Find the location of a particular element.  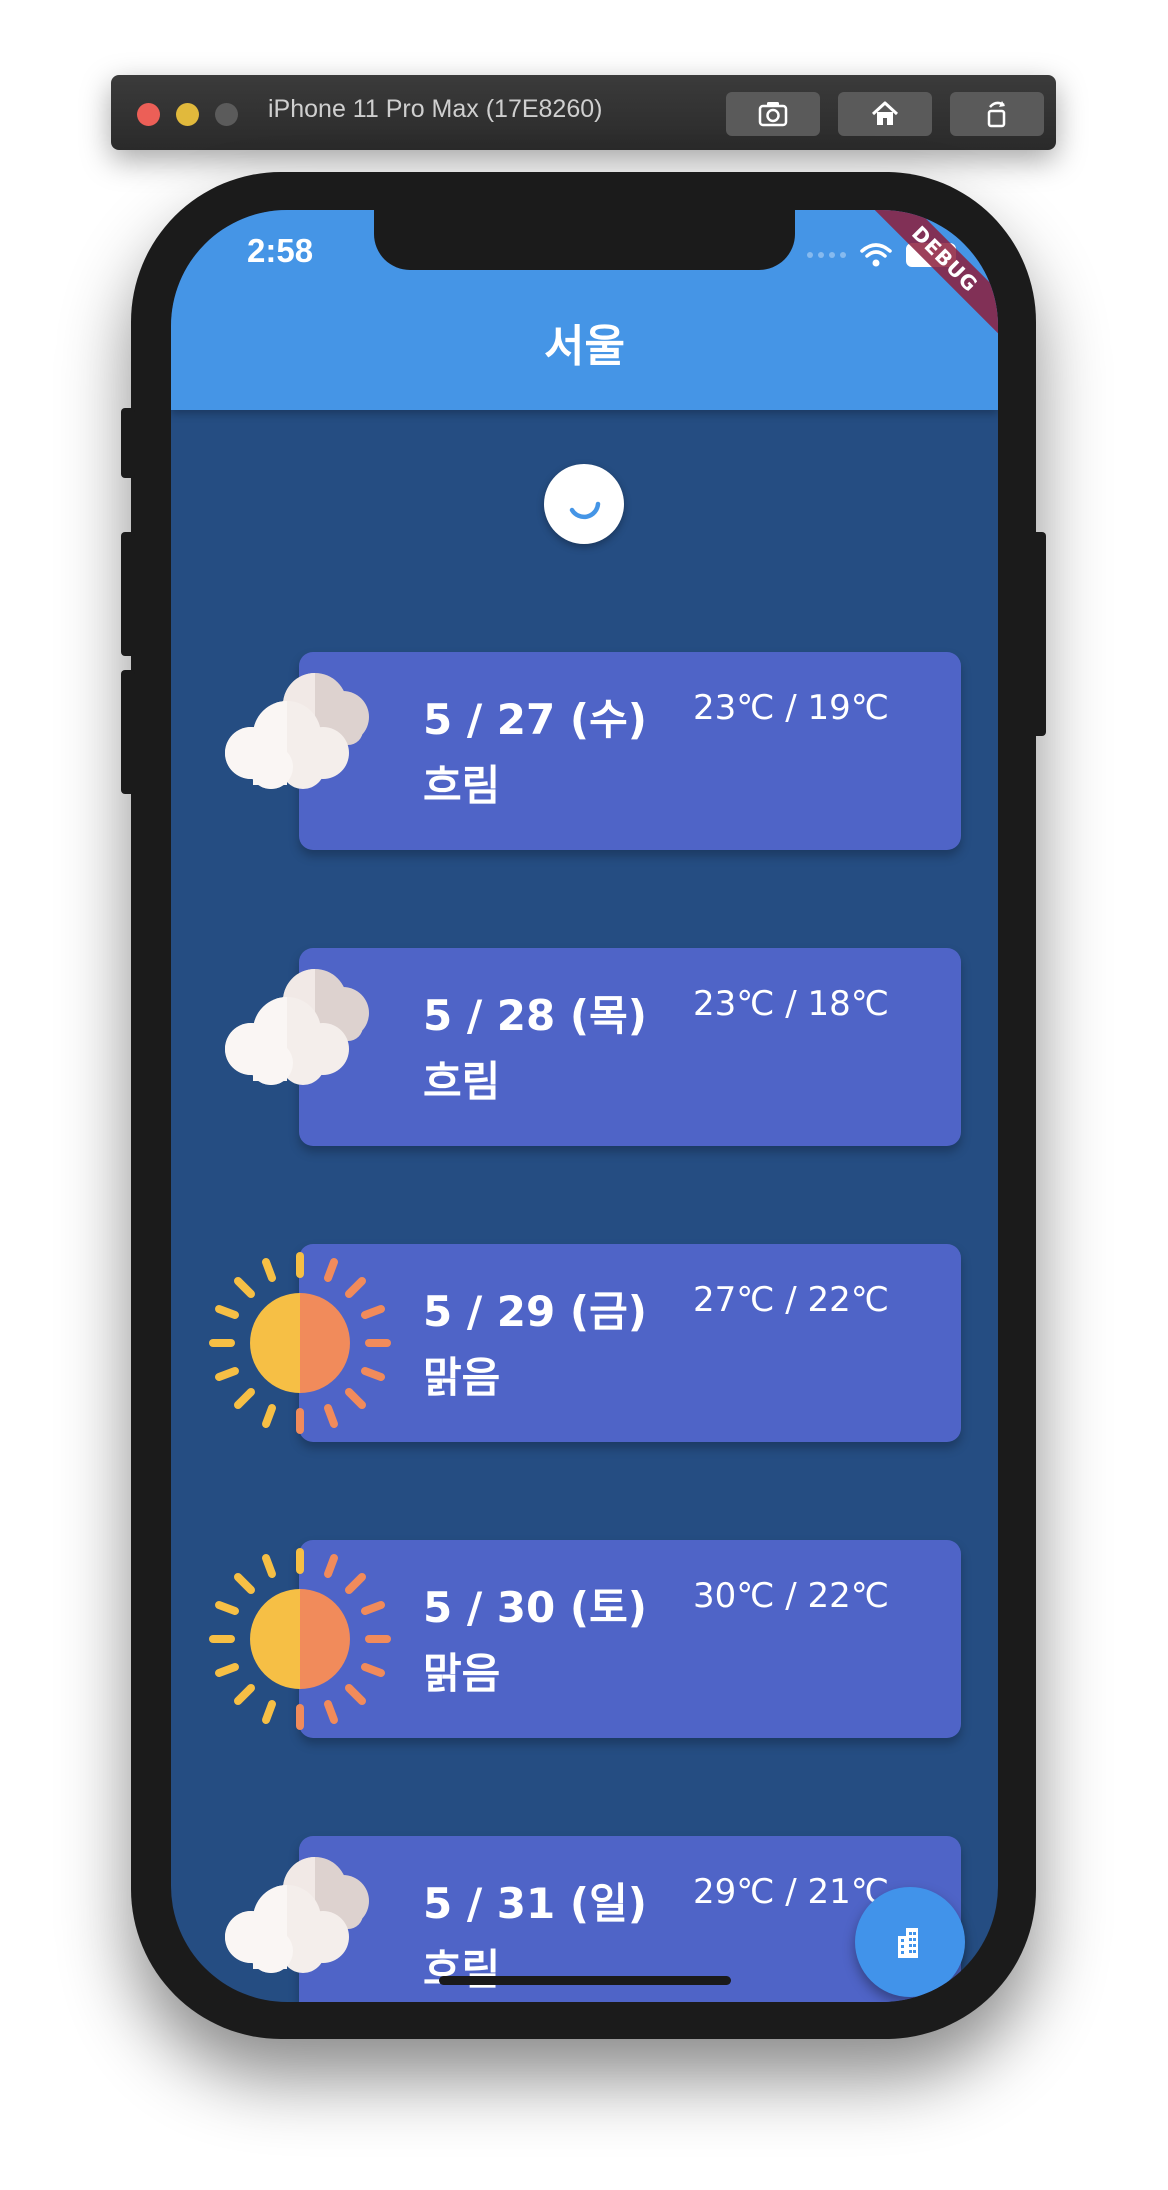

forecast-card: 5 / 29 (금) 맑음 27℃ / 22℃ is located at coordinates (630, 1343).